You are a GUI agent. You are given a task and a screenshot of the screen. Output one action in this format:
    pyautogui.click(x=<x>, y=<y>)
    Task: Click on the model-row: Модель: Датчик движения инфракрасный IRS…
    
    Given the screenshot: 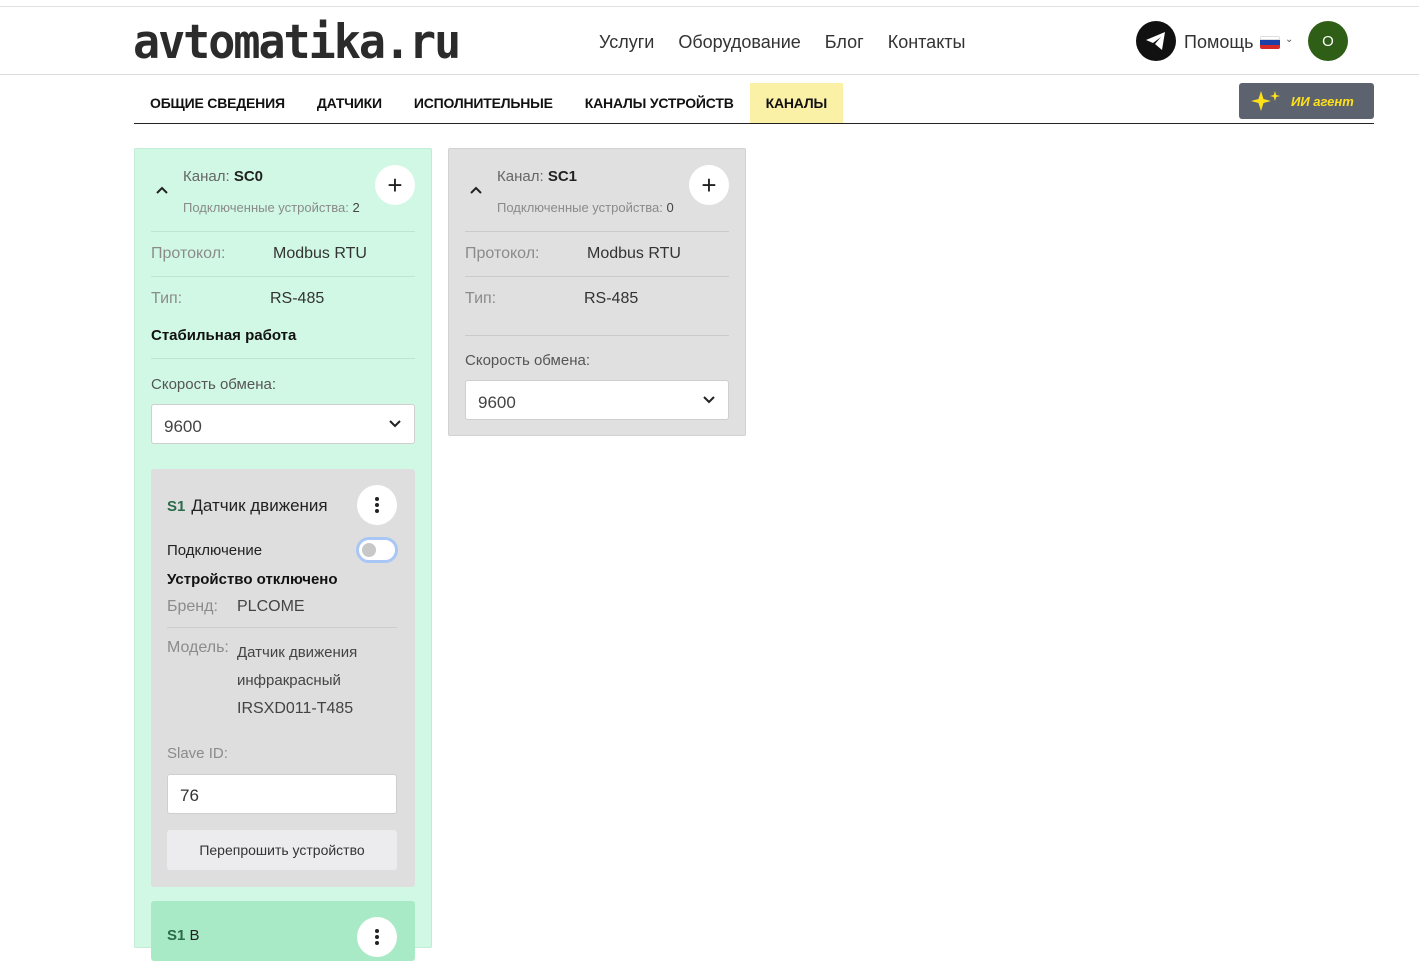 What is the action you would take?
    pyautogui.click(x=282, y=681)
    